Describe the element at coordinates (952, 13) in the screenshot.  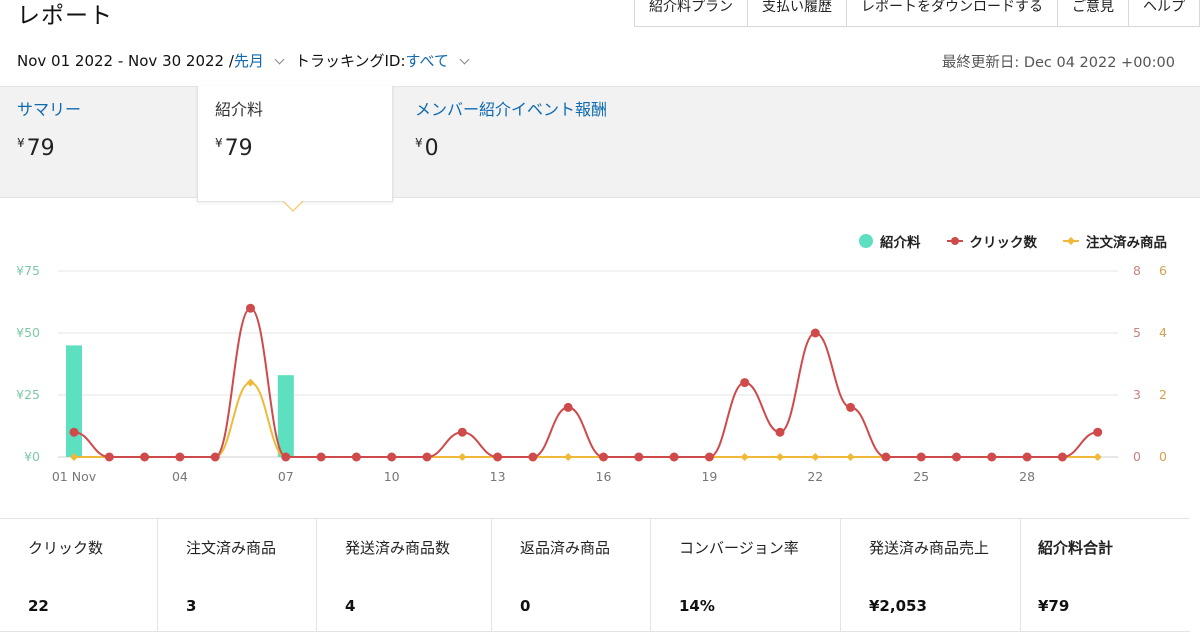
I see `nav-download-report-button: レポートをダウンロードする` at that location.